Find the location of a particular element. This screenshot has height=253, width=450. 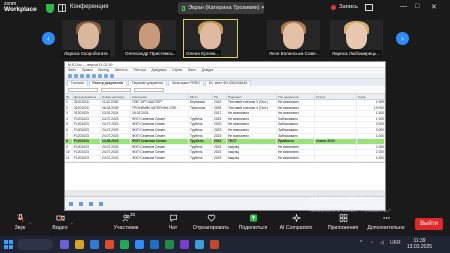

participant-tile: Лариса Скоробогата is located at coordinates (88, 38).